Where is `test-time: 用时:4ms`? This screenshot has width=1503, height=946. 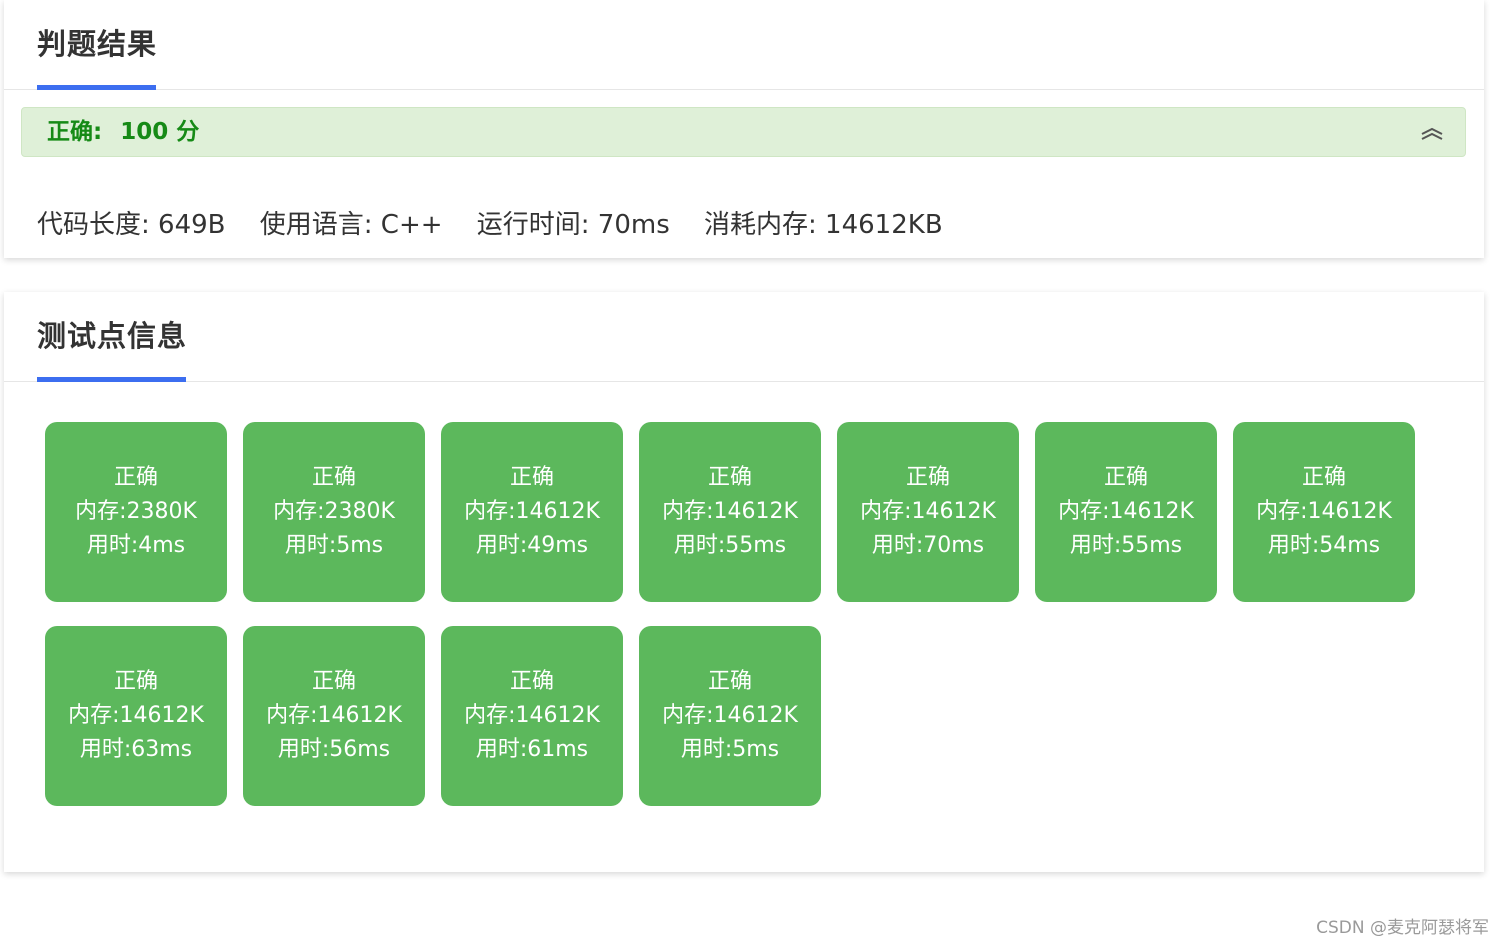 test-time: 用时:4ms is located at coordinates (136, 545).